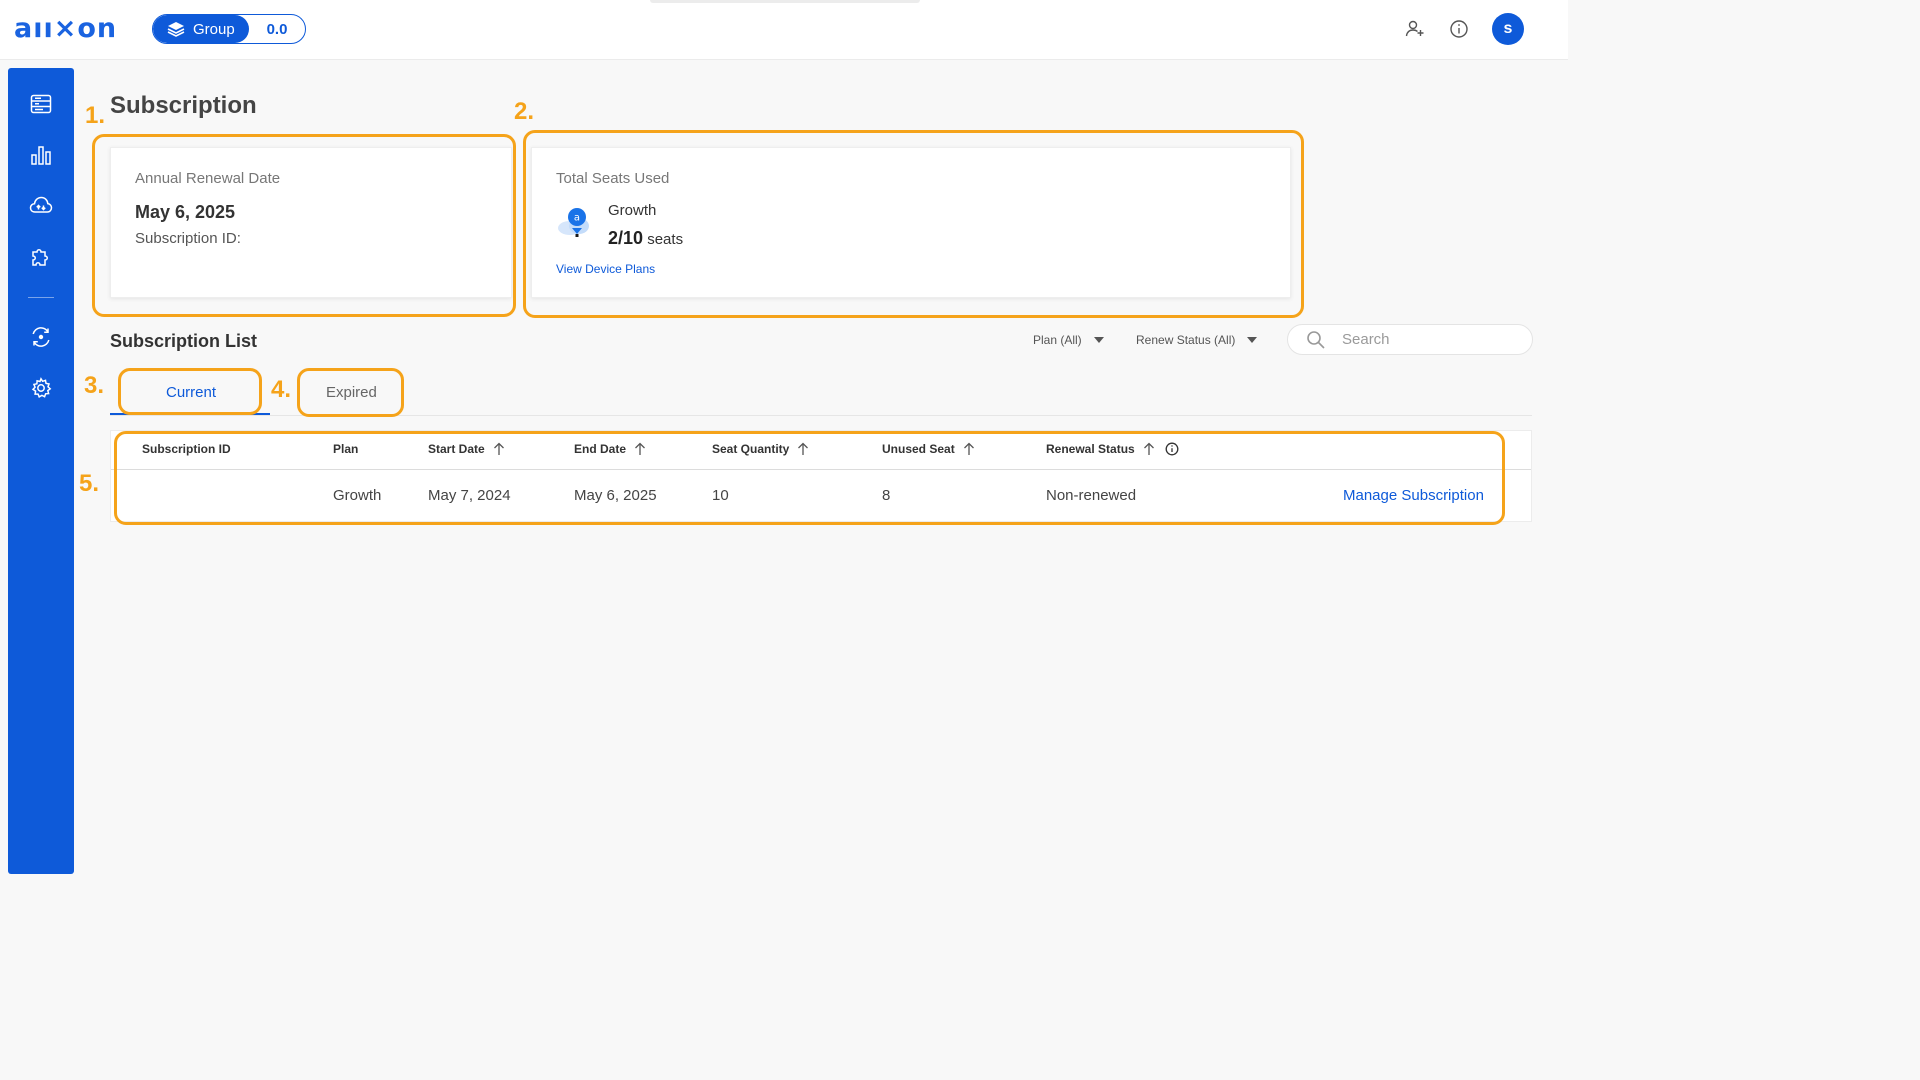  I want to click on add-user-icon, so click(1415, 29).